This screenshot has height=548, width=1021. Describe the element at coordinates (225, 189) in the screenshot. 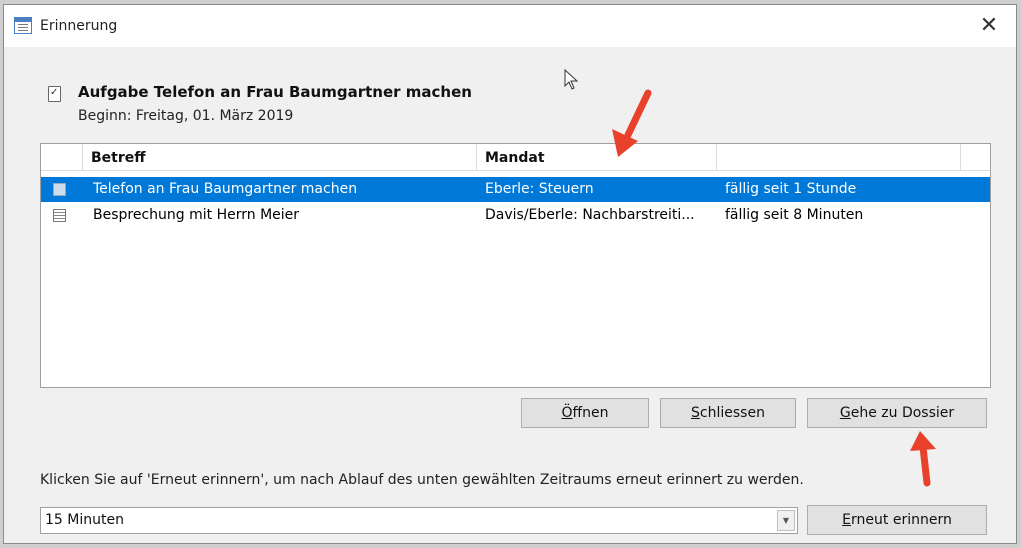

I see `item-subject: Telefon an Frau Baumgartner machen` at that location.